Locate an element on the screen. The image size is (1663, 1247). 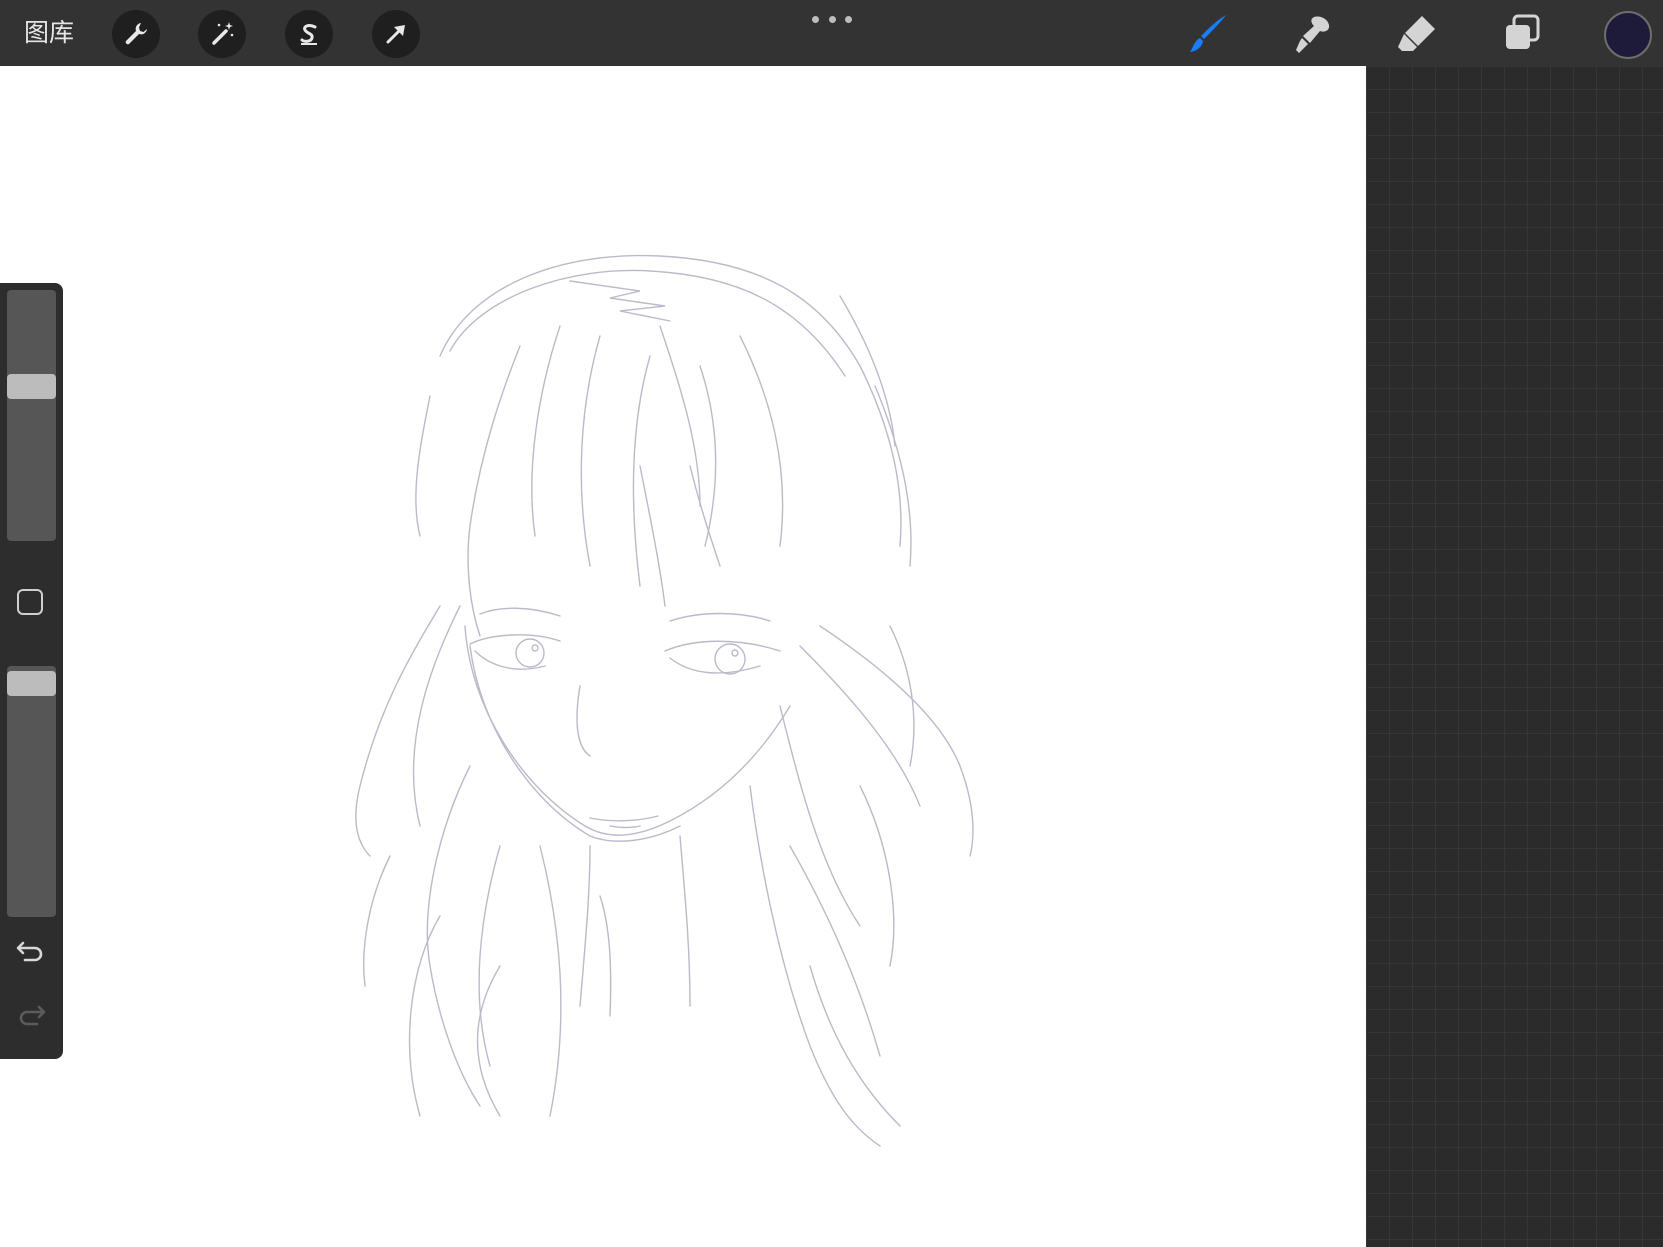
smudge-button is located at coordinates (1313, 34).